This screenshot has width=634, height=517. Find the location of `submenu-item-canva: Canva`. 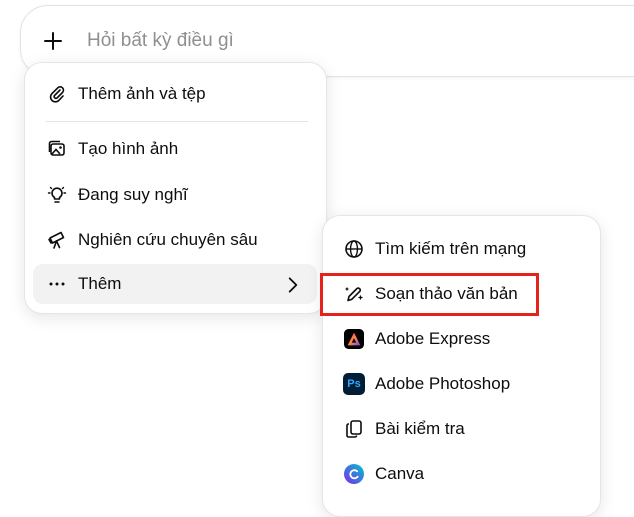

submenu-item-canva: Canva is located at coordinates (465, 474).